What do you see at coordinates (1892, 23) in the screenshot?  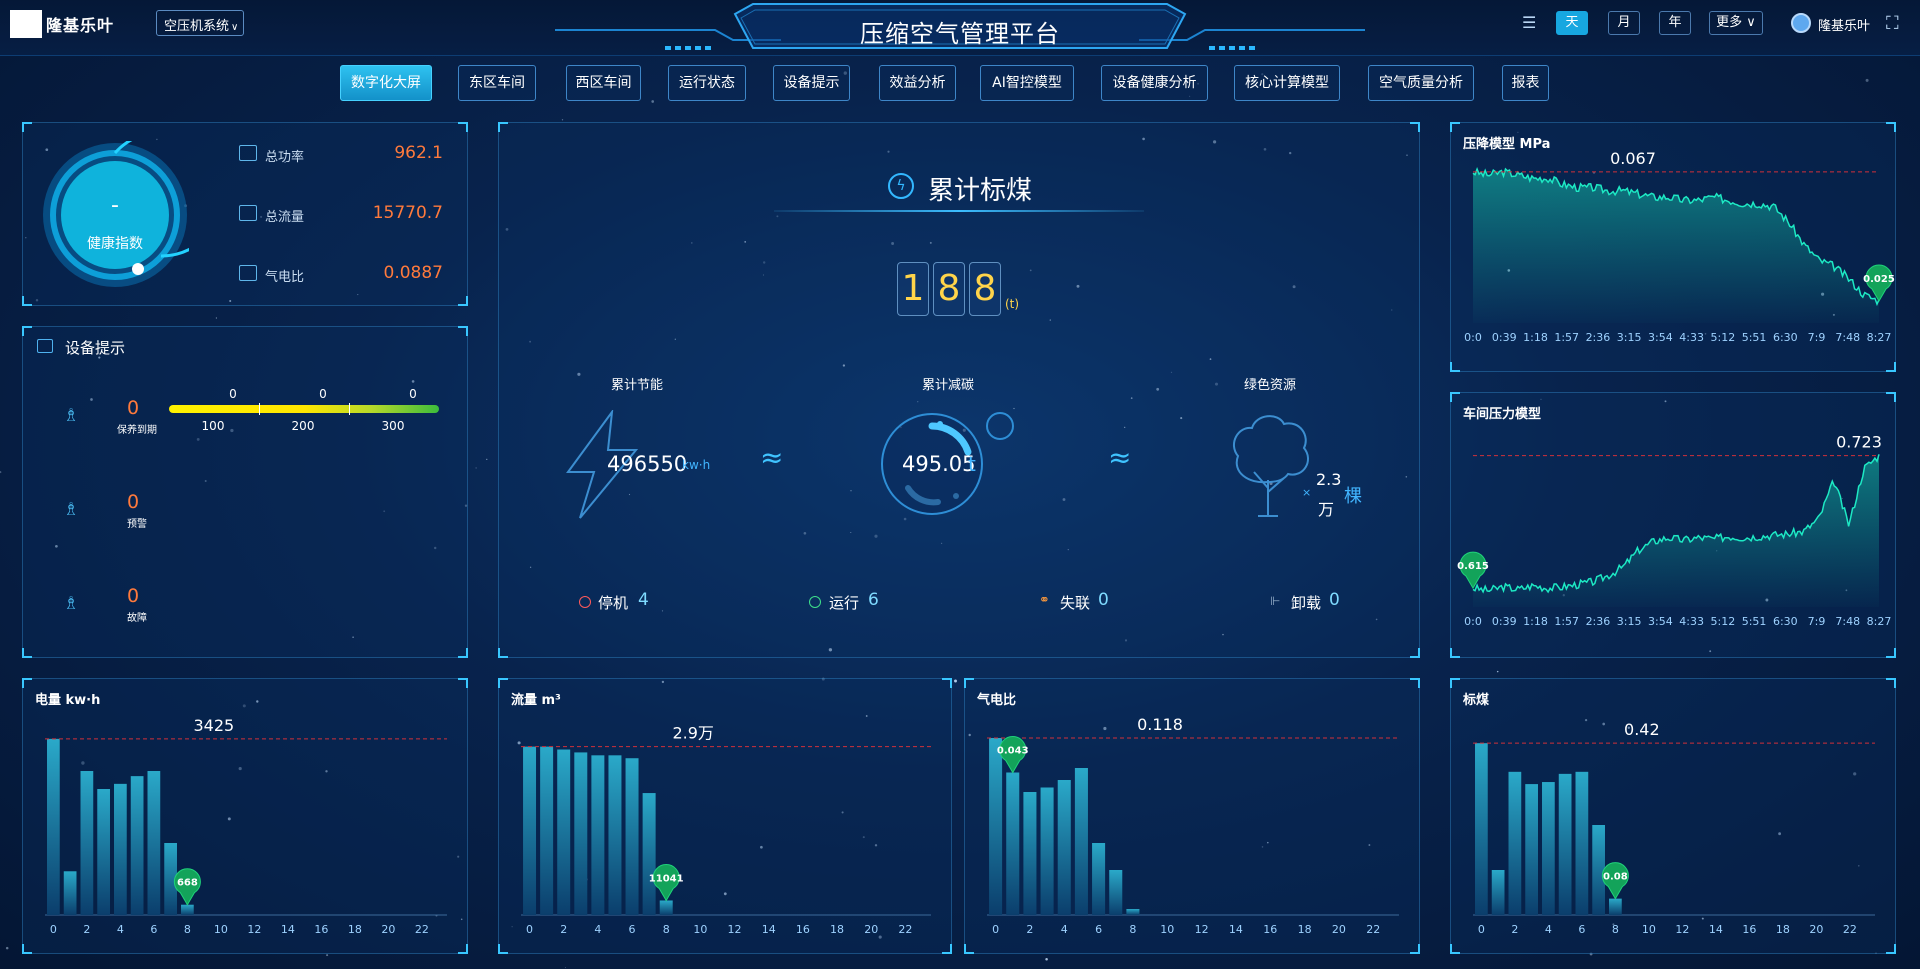 I see `fullscreen-icon: ⛶` at bounding box center [1892, 23].